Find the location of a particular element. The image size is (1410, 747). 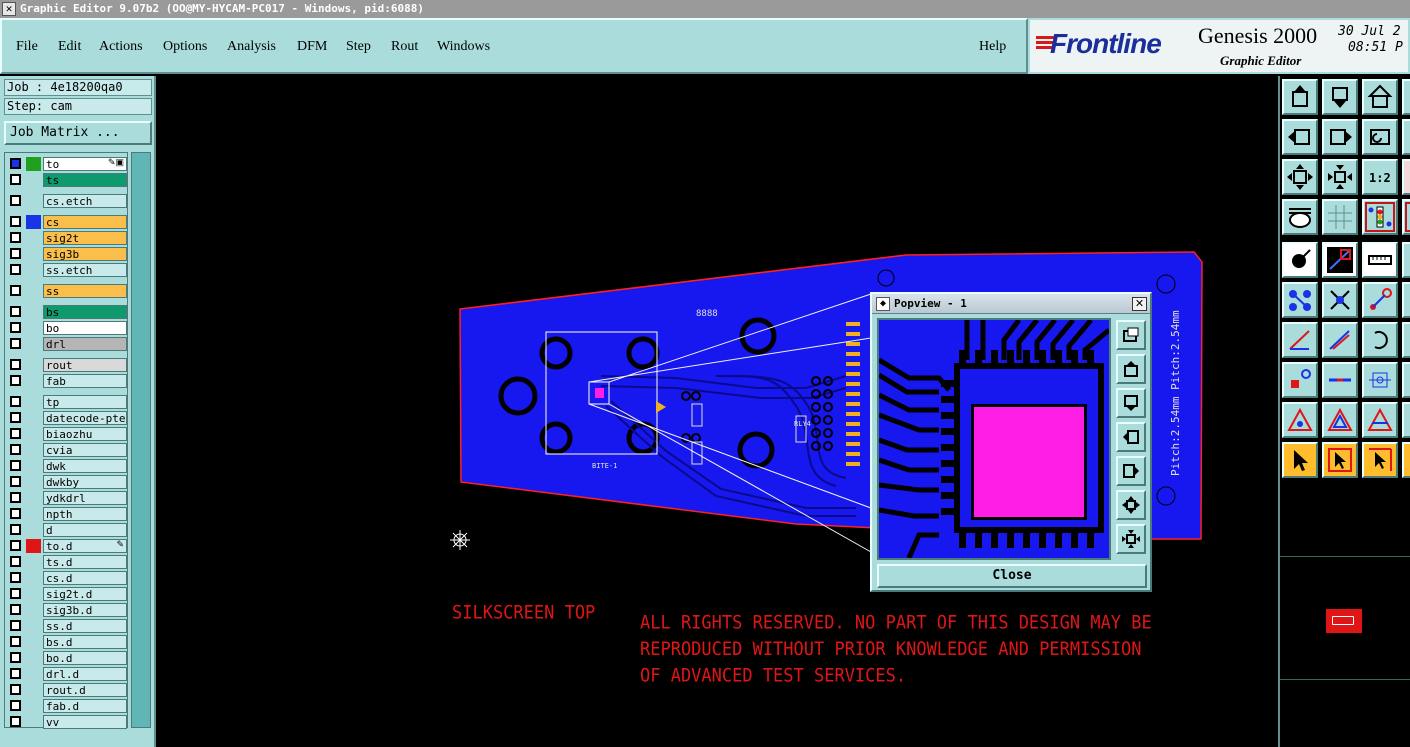

layer-row-tp: tp is located at coordinates (67, 402).